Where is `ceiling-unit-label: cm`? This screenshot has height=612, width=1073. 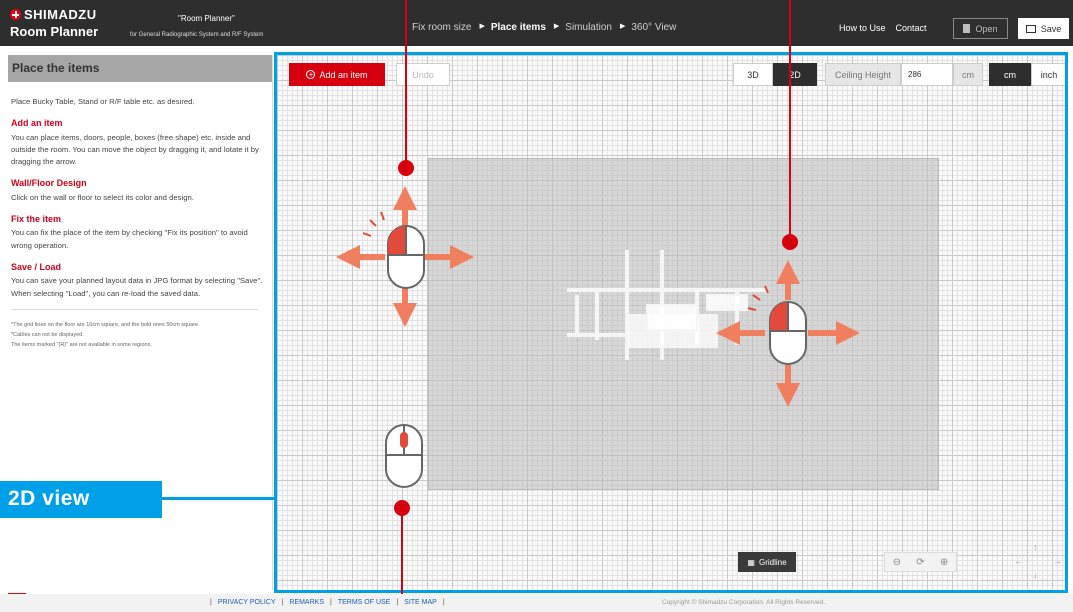 ceiling-unit-label: cm is located at coordinates (968, 74).